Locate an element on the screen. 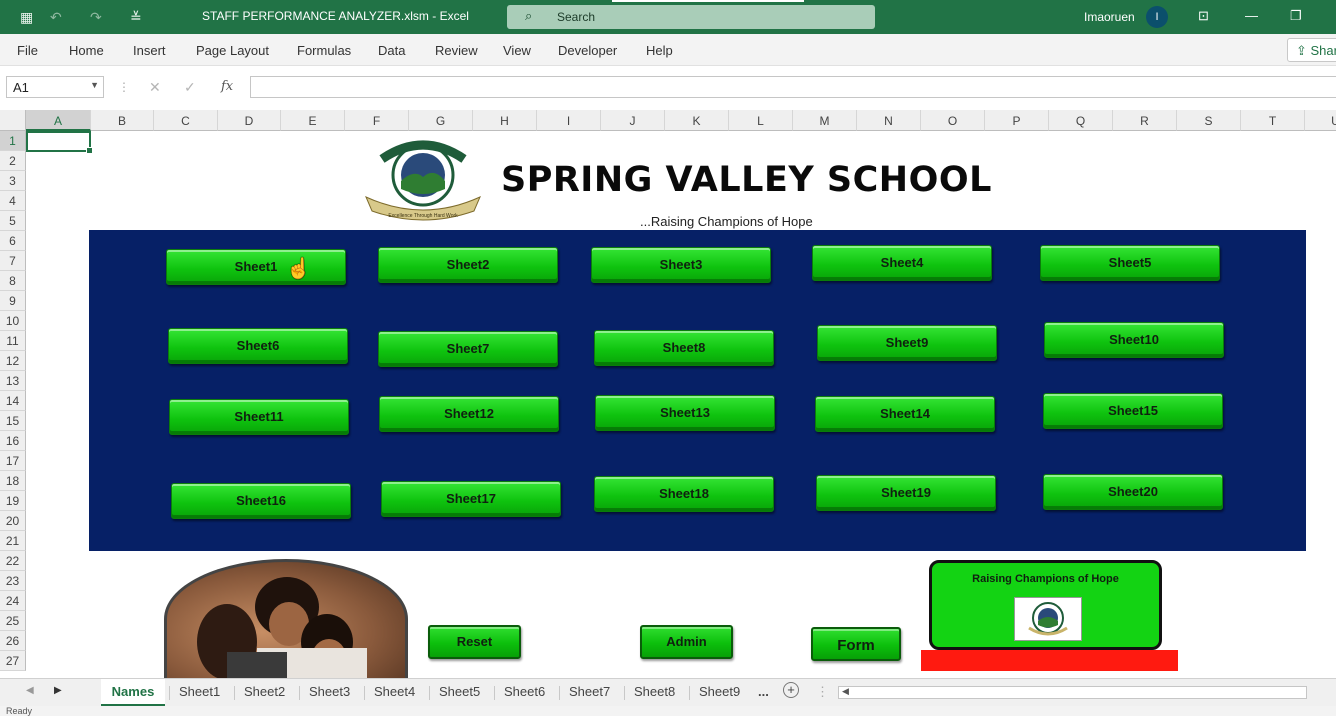 This screenshot has width=1336, height=716. tab-scroll-right-icon: ▶ is located at coordinates (58, 690).